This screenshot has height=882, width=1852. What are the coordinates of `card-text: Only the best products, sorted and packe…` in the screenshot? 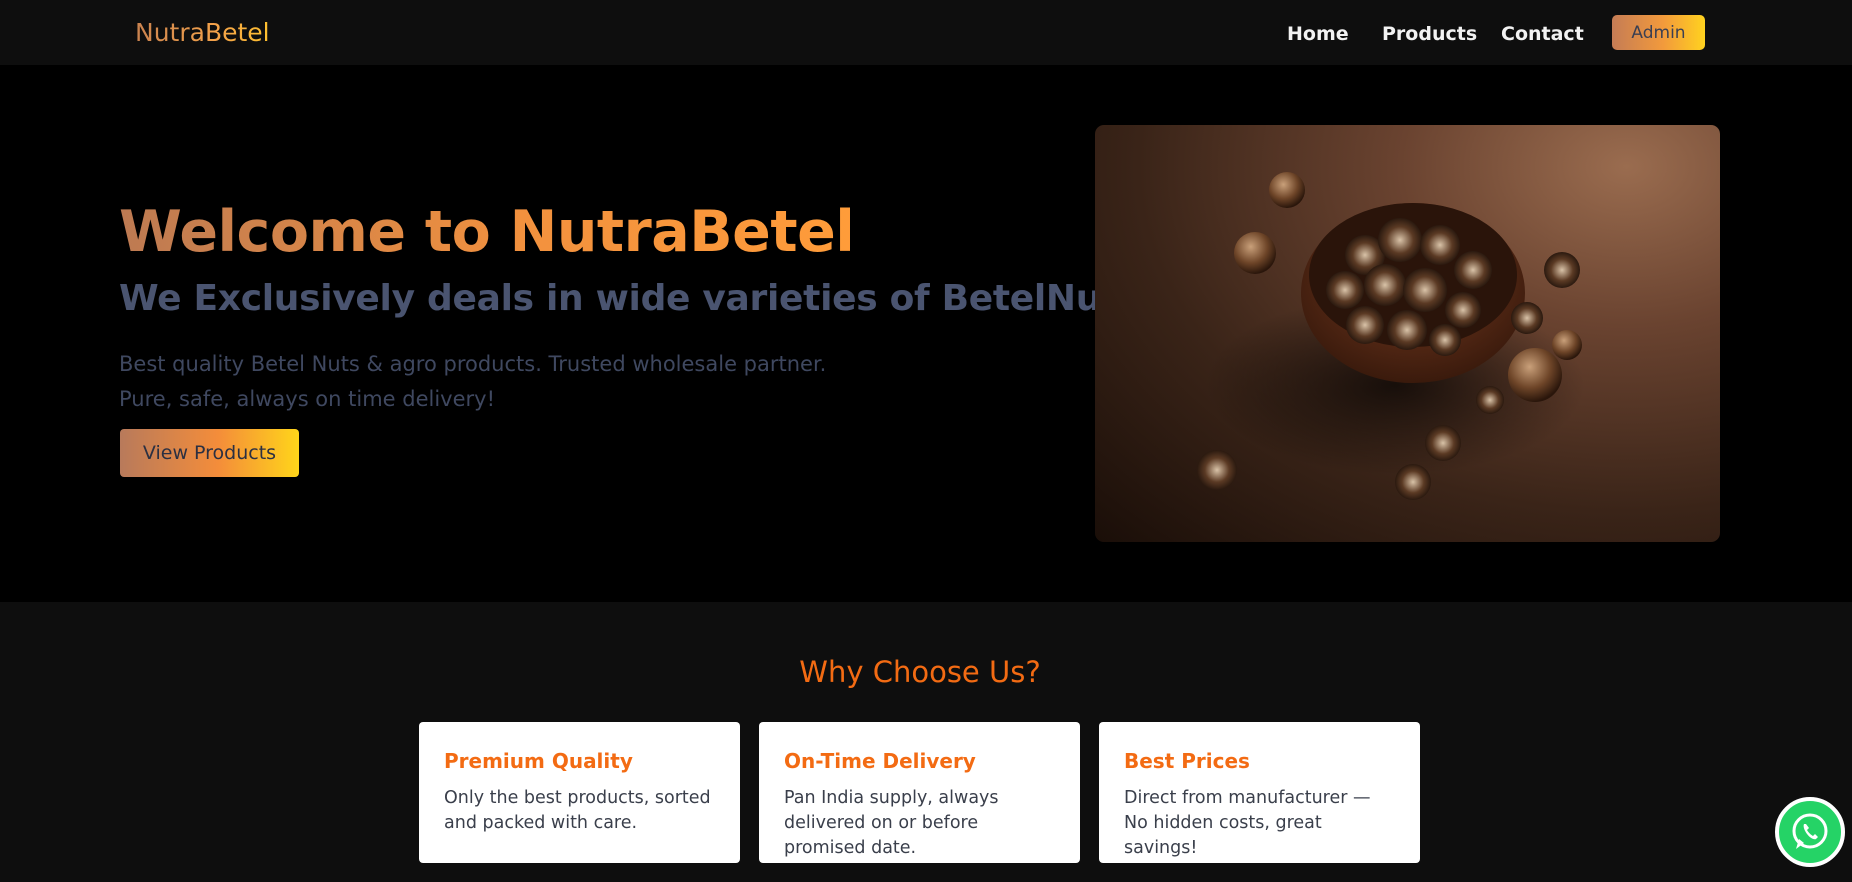 It's located at (577, 810).